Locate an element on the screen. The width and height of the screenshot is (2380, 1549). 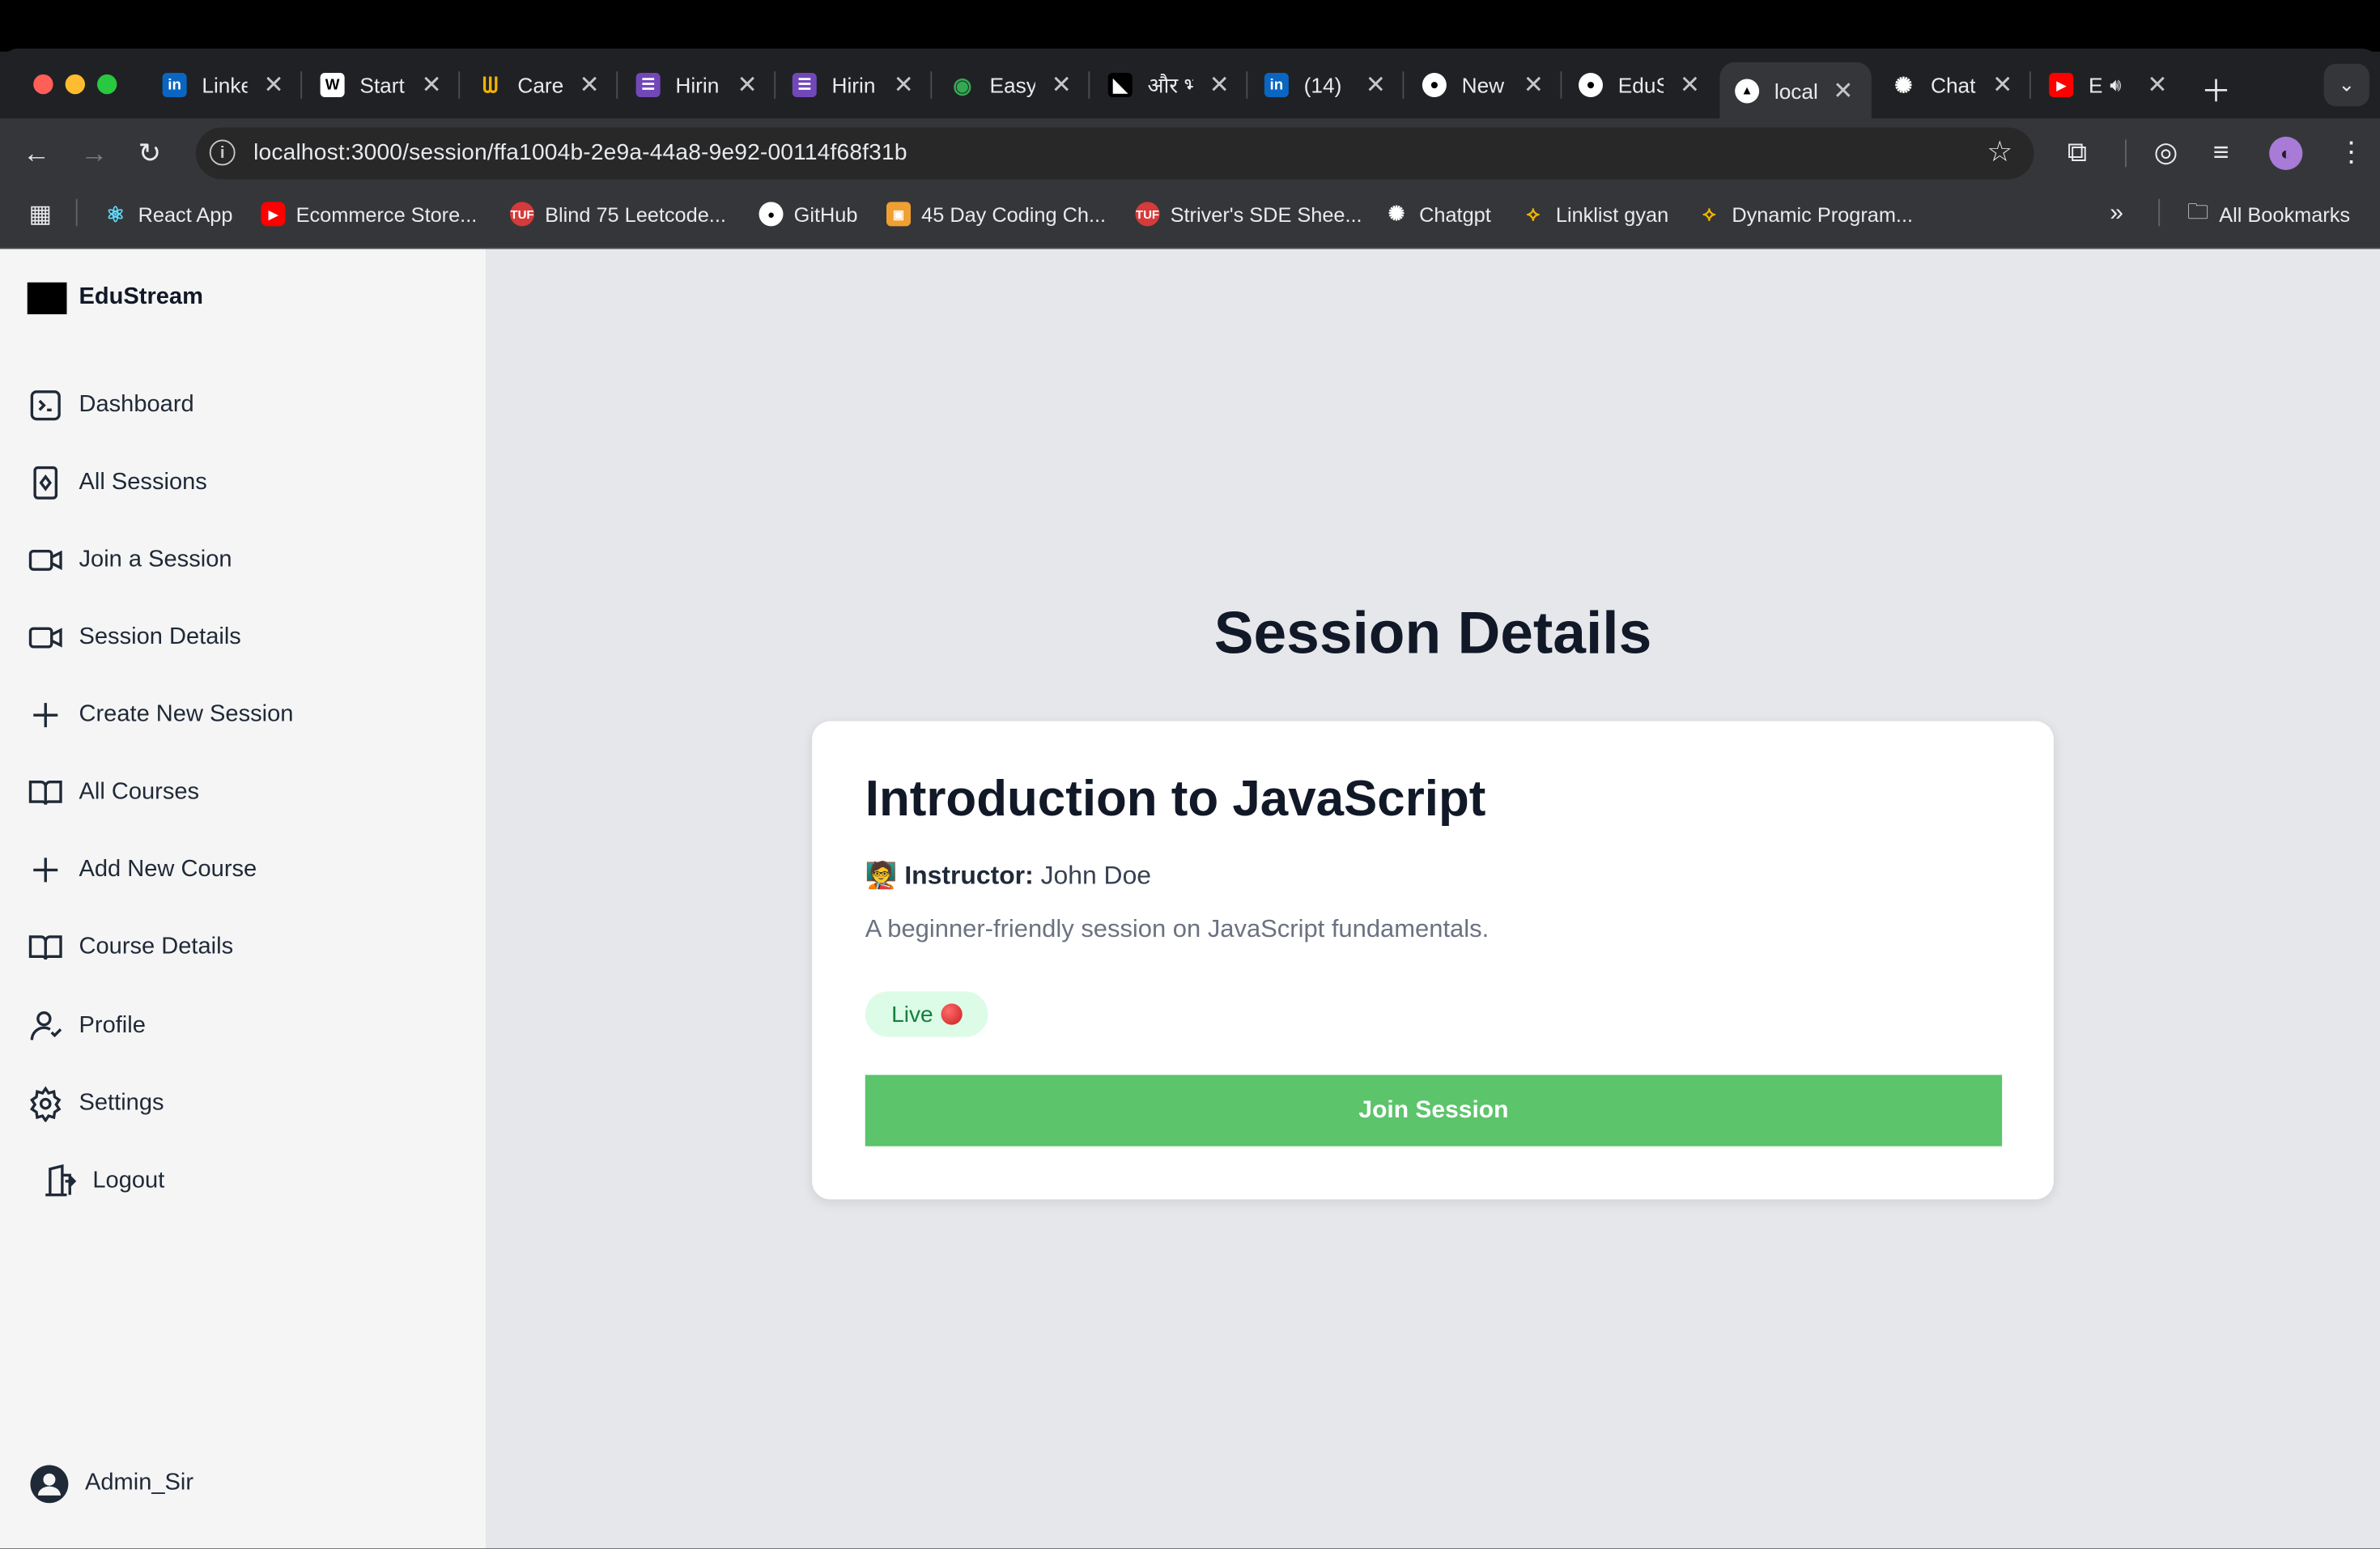
bookmark-github: ● GitHub is located at coordinates (808, 214).